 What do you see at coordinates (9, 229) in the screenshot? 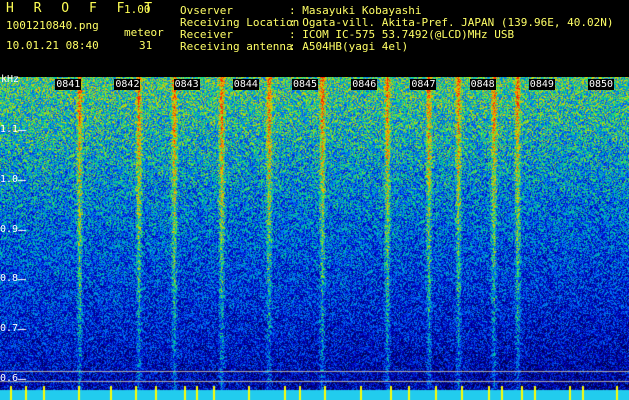
I see `y-tick-label: 0.9` at bounding box center [9, 229].